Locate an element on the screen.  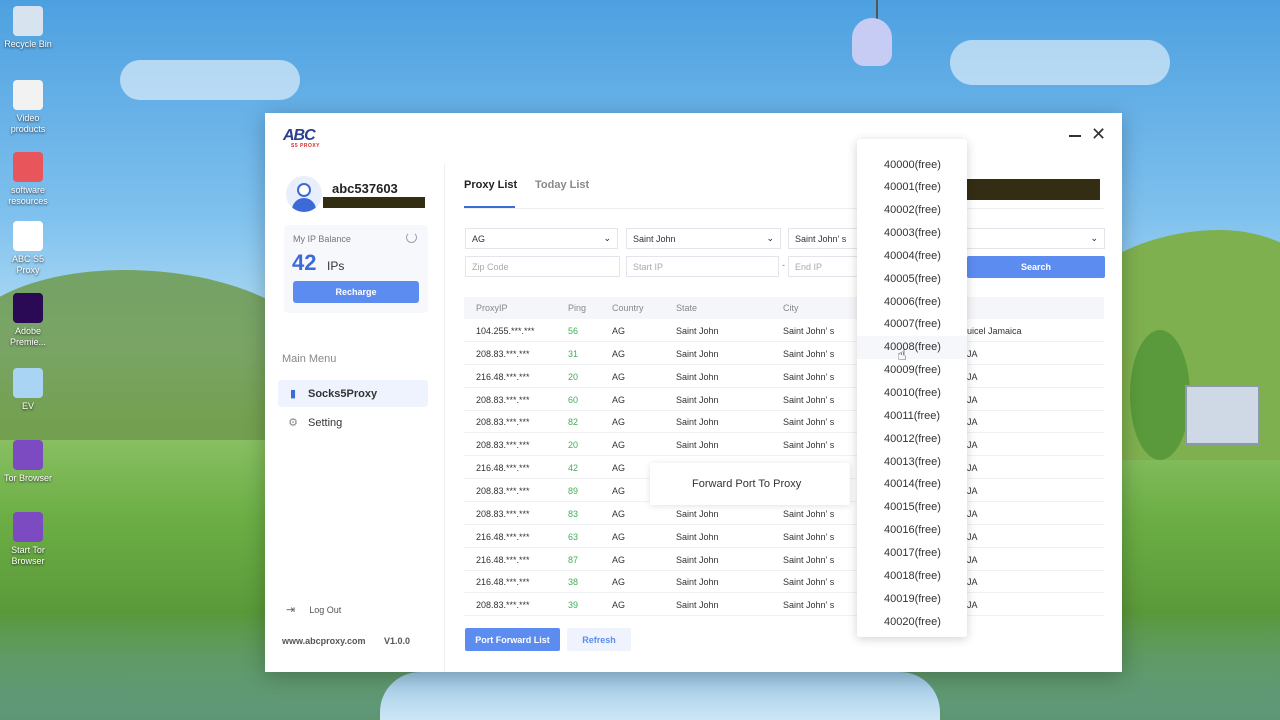
port-option: 40002(free) is located at coordinates (912, 210).